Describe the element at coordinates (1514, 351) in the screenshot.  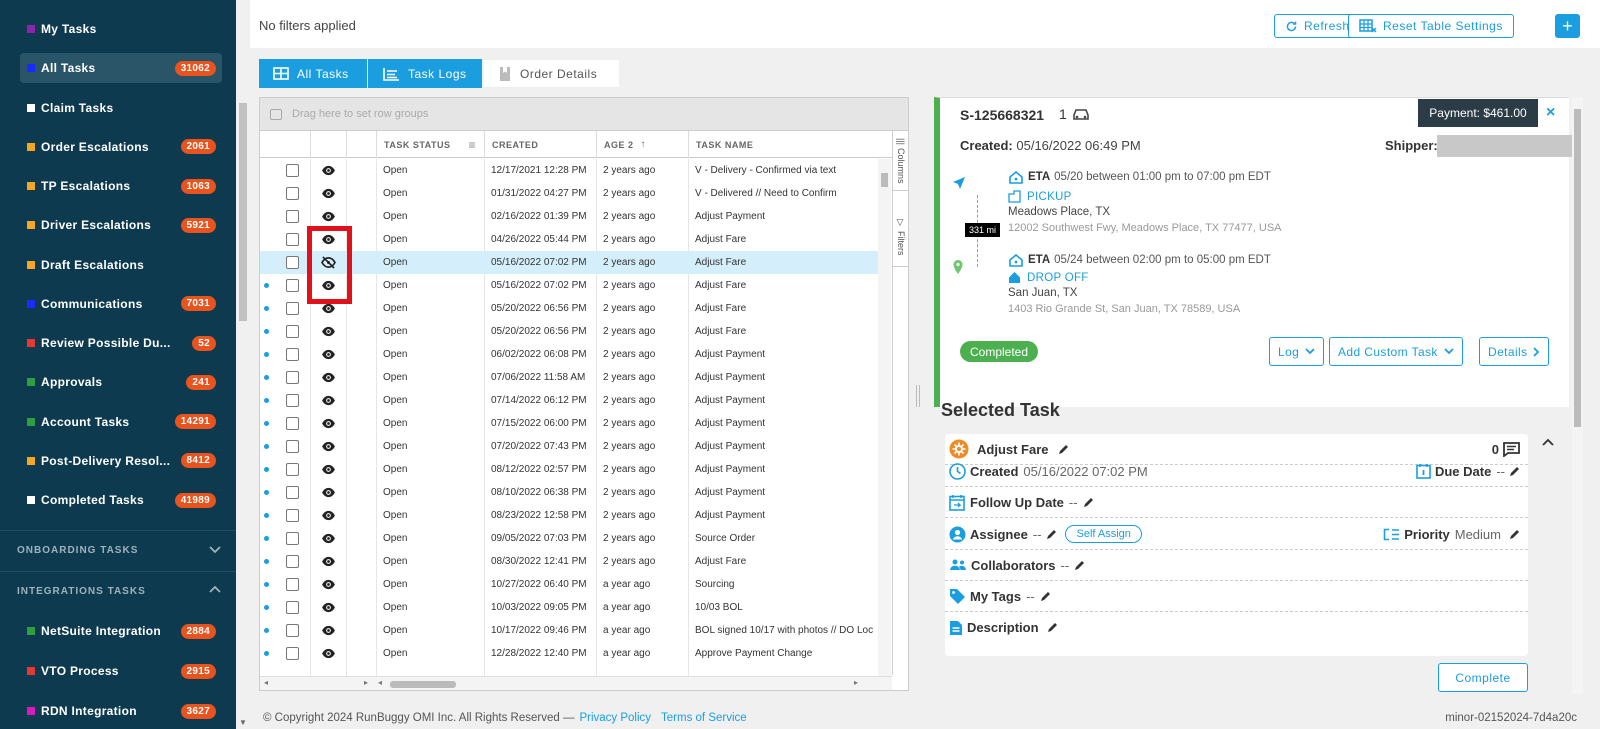
I see `details-button: Details` at that location.